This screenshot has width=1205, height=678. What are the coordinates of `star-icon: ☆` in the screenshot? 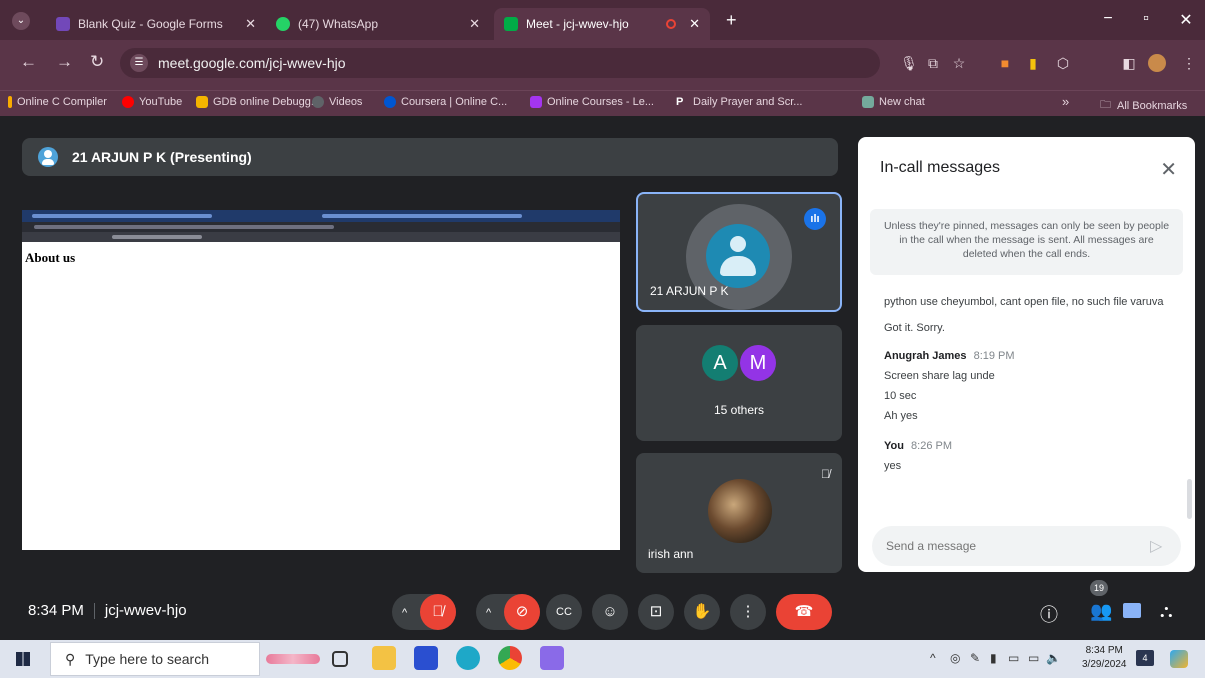 It's located at (959, 63).